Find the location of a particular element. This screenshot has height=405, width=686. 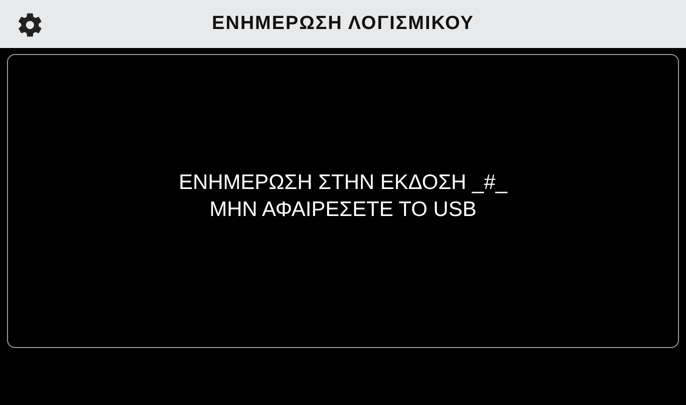

message-line: ΕΝΗΜΕΡΩΣΗ ΣΤΗΝ ΕΚΔΟΣΗ _#_ is located at coordinates (343, 183).